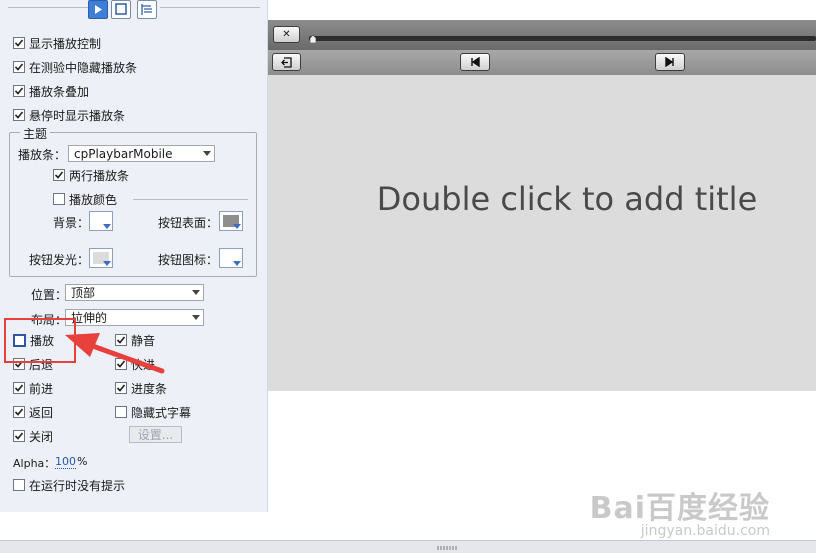  I want to click on forward-checkbox: 前进, so click(33, 388).